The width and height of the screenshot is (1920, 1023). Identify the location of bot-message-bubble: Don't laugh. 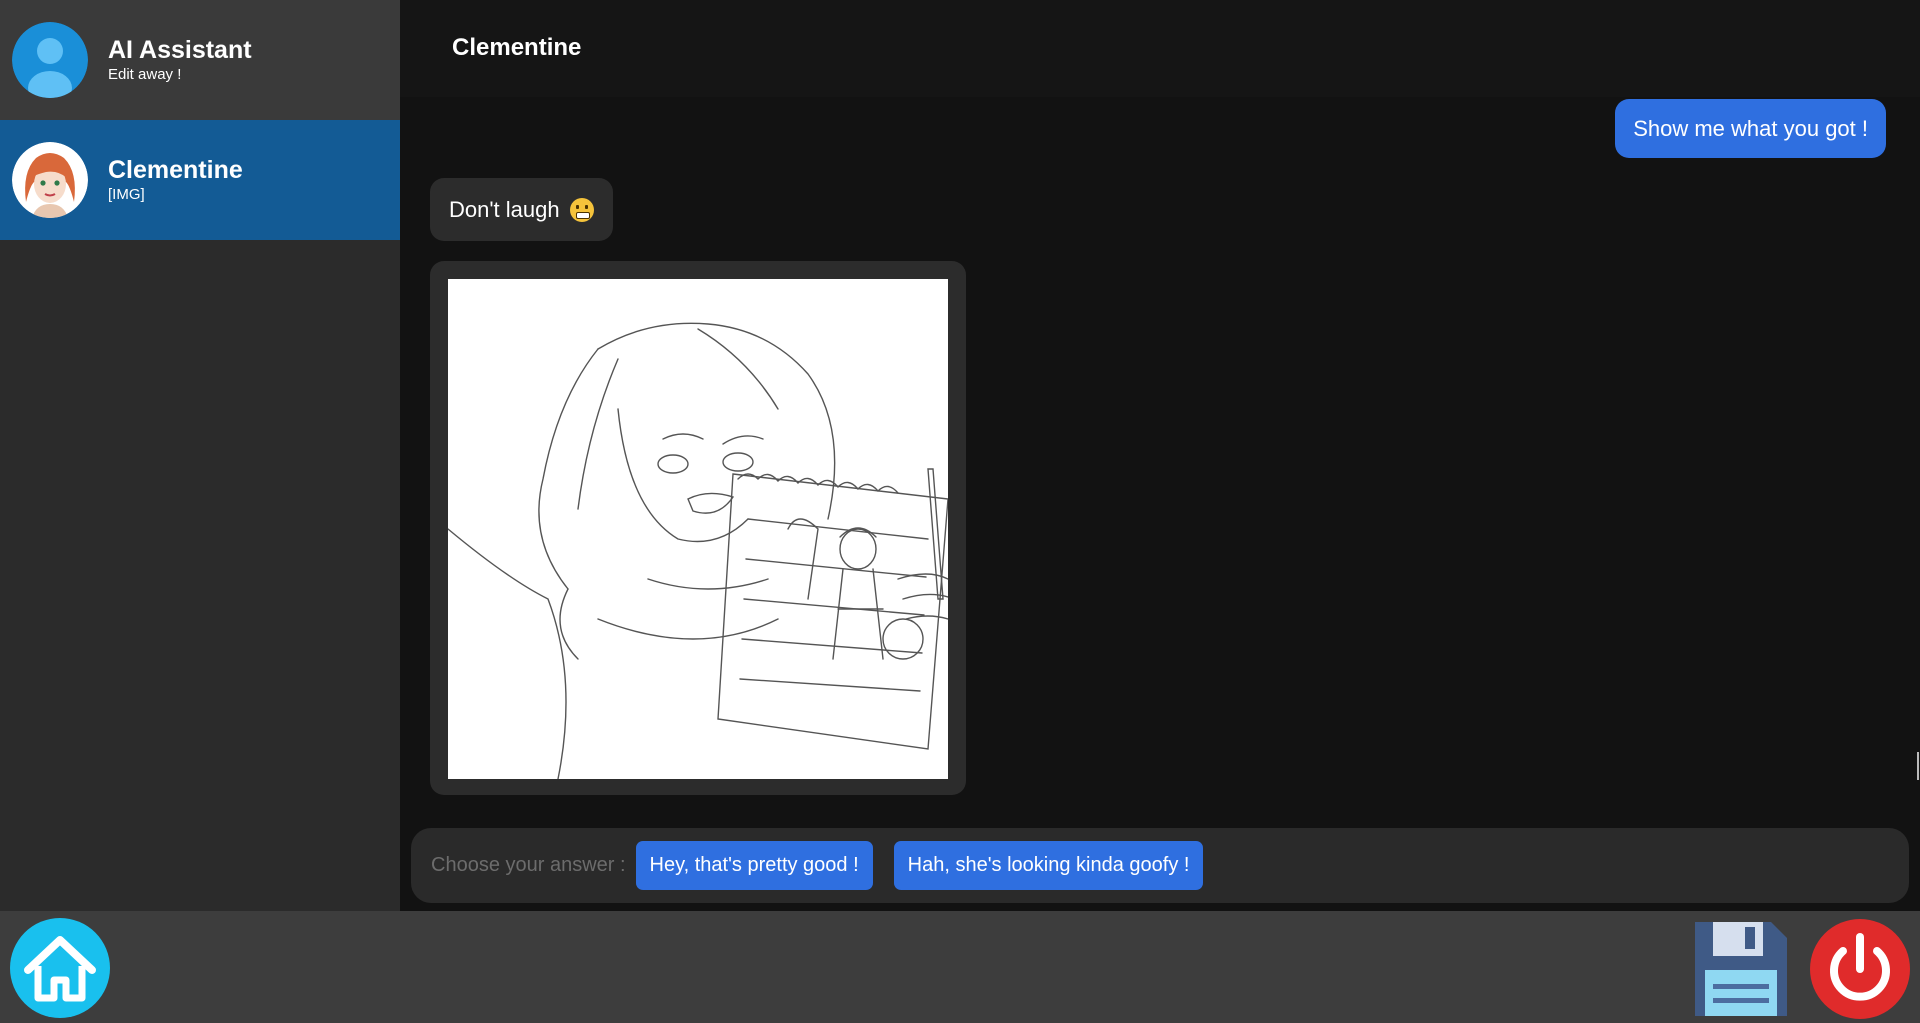
(521, 209).